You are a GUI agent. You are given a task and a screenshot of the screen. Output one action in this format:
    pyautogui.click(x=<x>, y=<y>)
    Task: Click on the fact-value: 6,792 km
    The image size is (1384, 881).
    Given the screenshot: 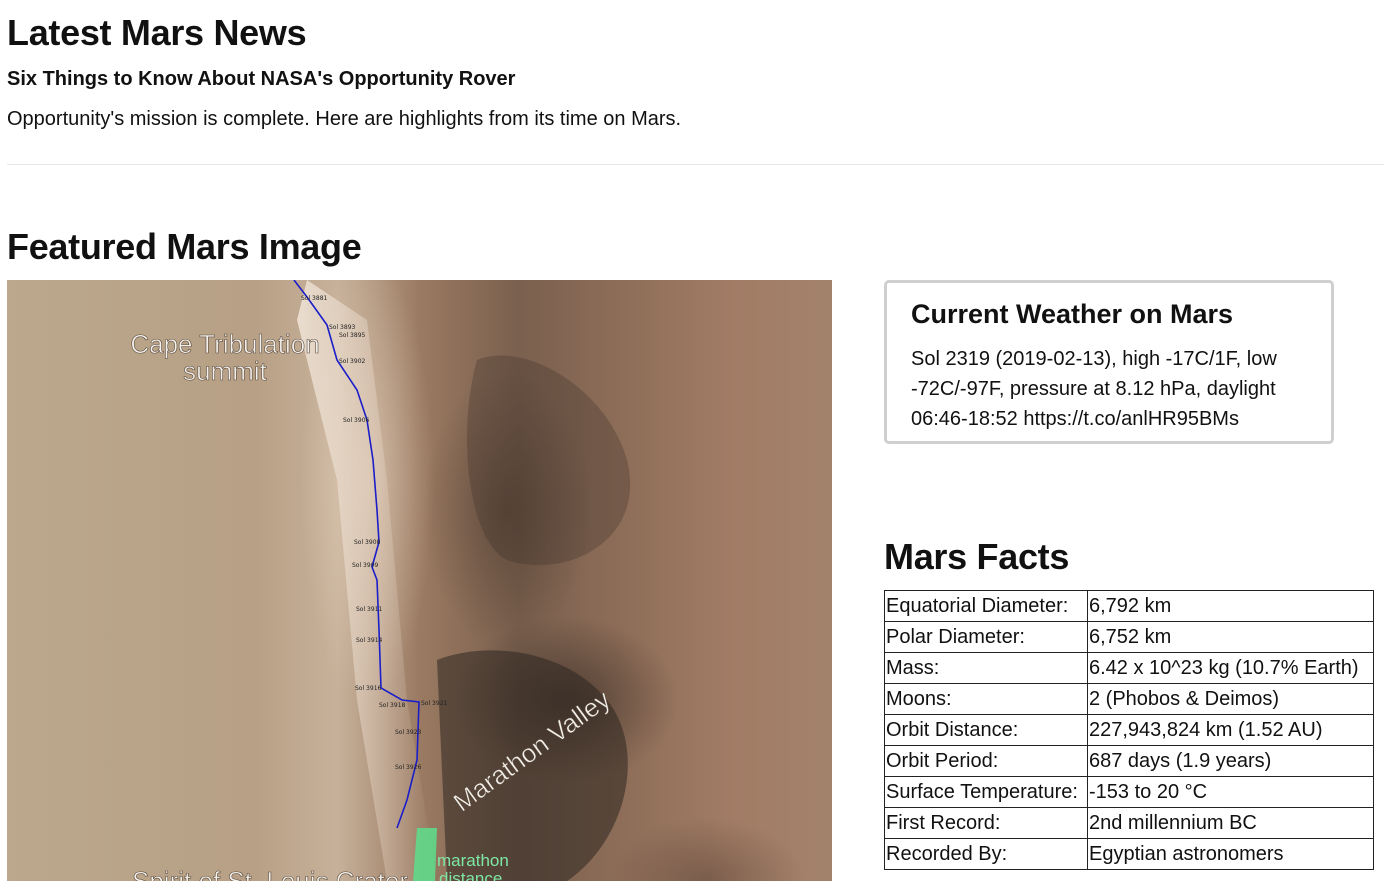 What is the action you would take?
    pyautogui.click(x=1230, y=606)
    